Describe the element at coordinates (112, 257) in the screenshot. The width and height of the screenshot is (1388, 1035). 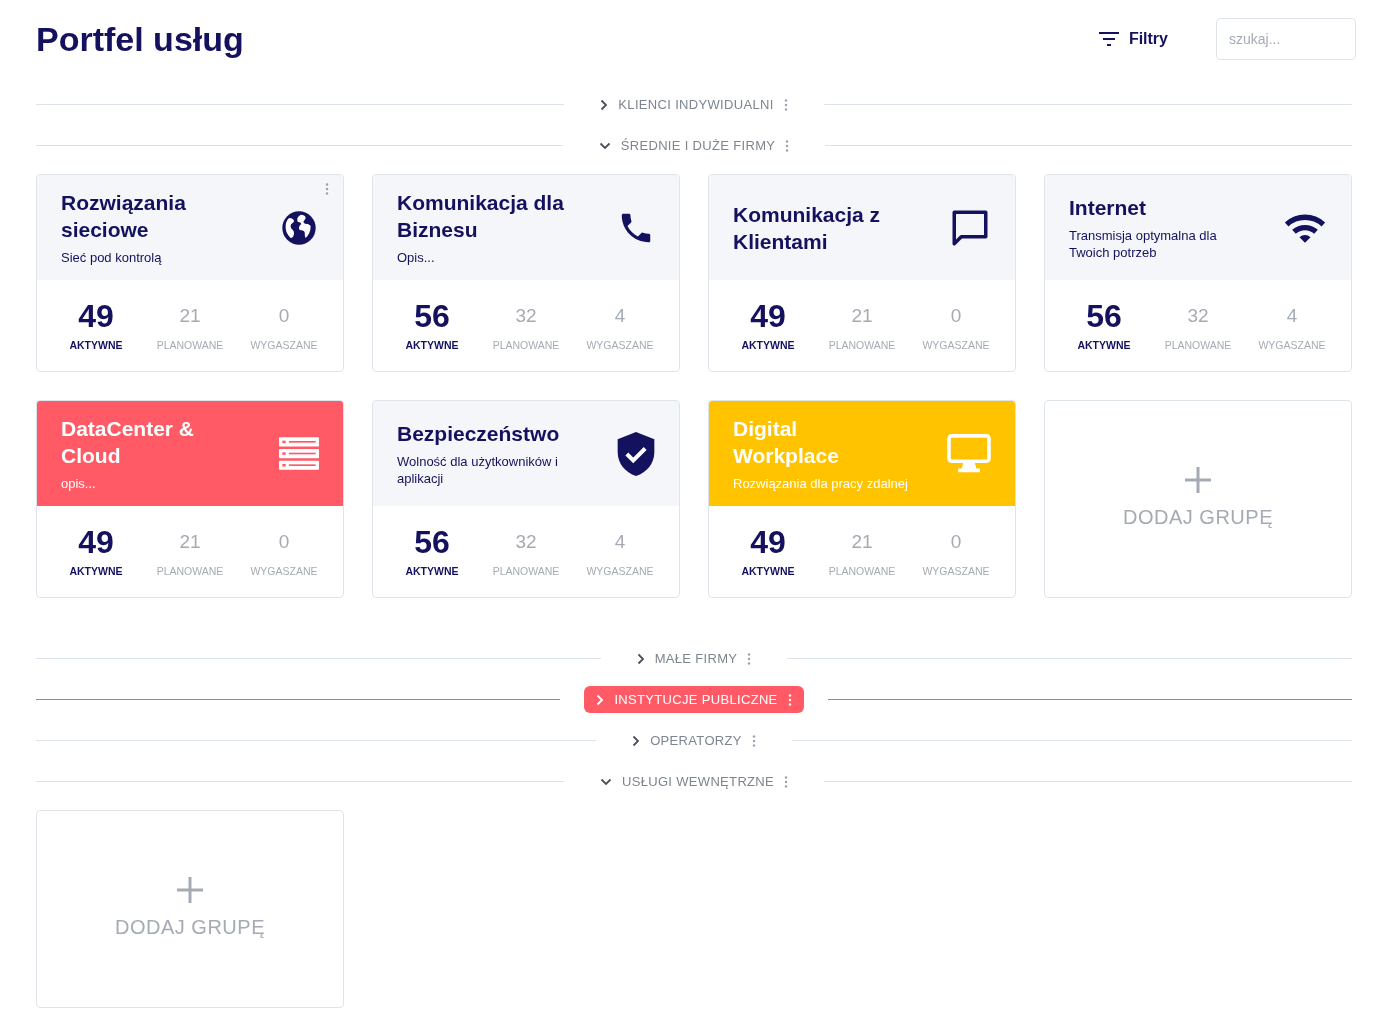
I see `group-description: Sieć pod kontrolą` at that location.